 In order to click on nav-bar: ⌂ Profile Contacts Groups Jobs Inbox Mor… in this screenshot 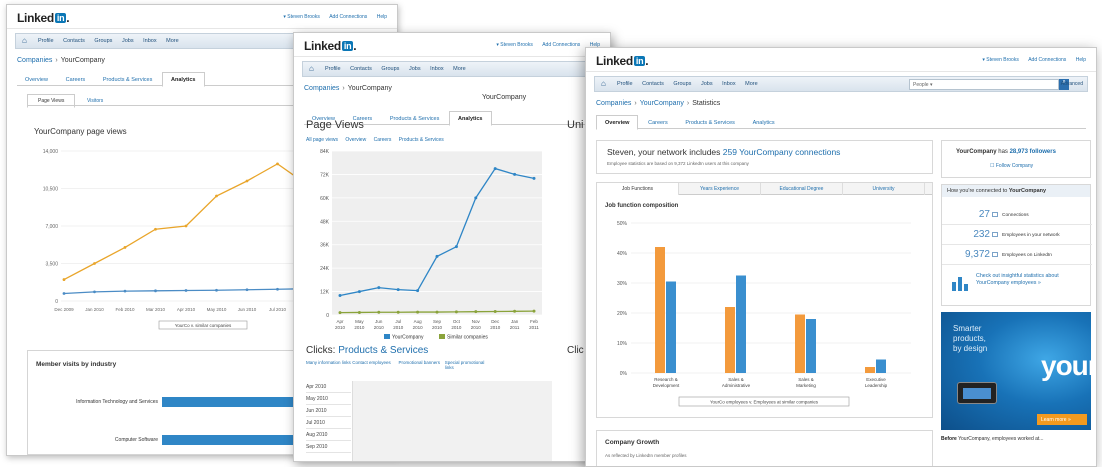, I will do `click(841, 84)`.